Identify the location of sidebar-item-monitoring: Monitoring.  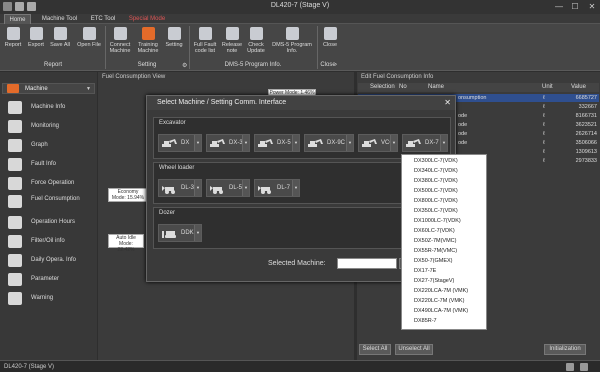
(52, 127).